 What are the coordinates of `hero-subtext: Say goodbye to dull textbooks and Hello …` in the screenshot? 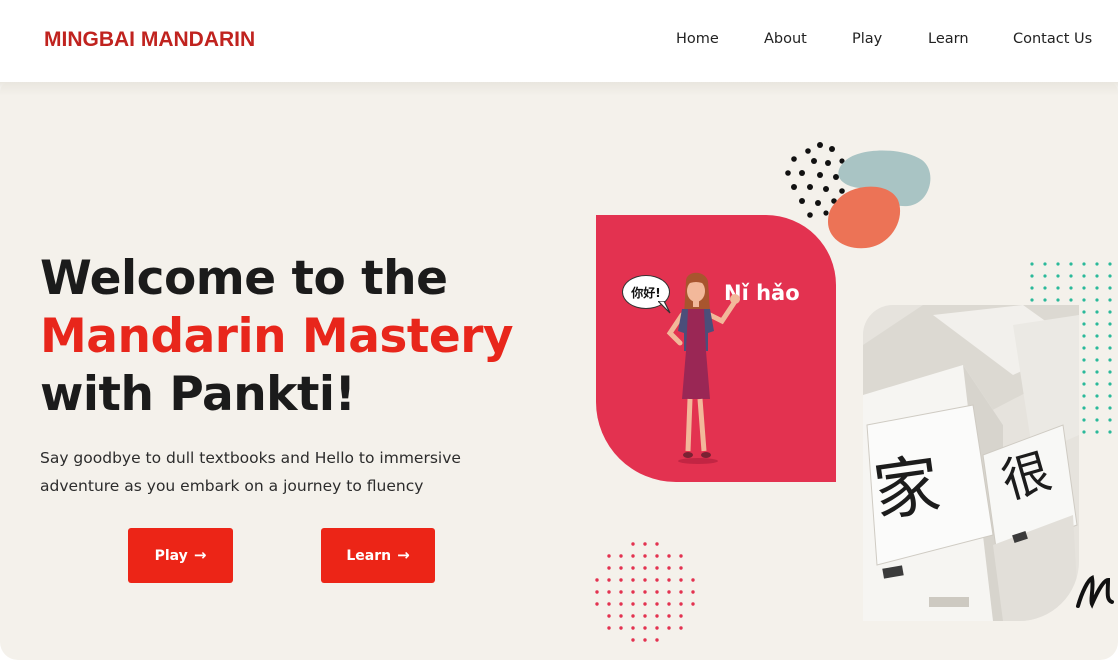 It's located at (250, 472).